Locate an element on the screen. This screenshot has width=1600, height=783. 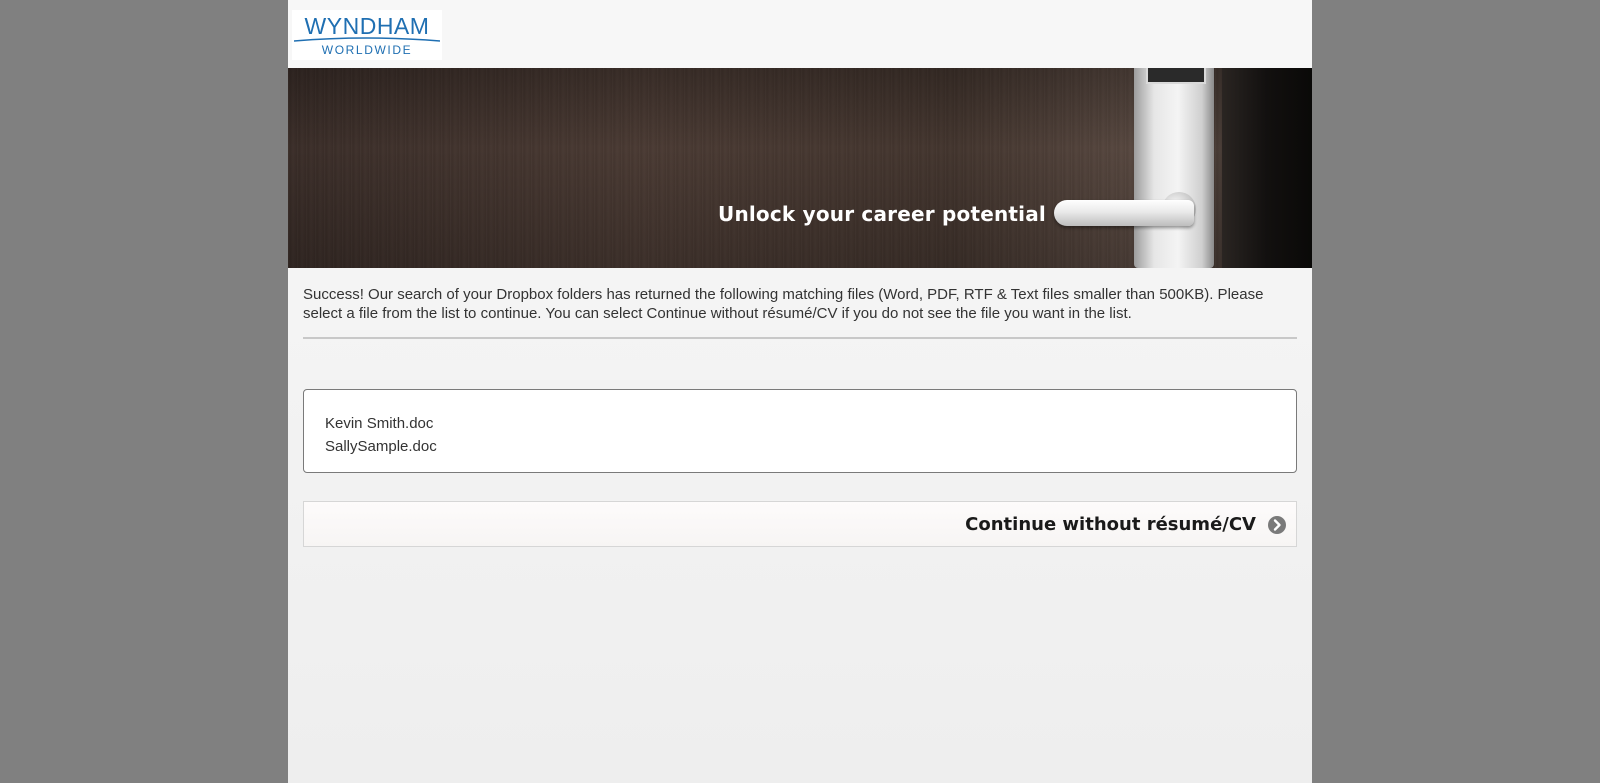
logo-subtitle: WORLDWIDE is located at coordinates (367, 50).